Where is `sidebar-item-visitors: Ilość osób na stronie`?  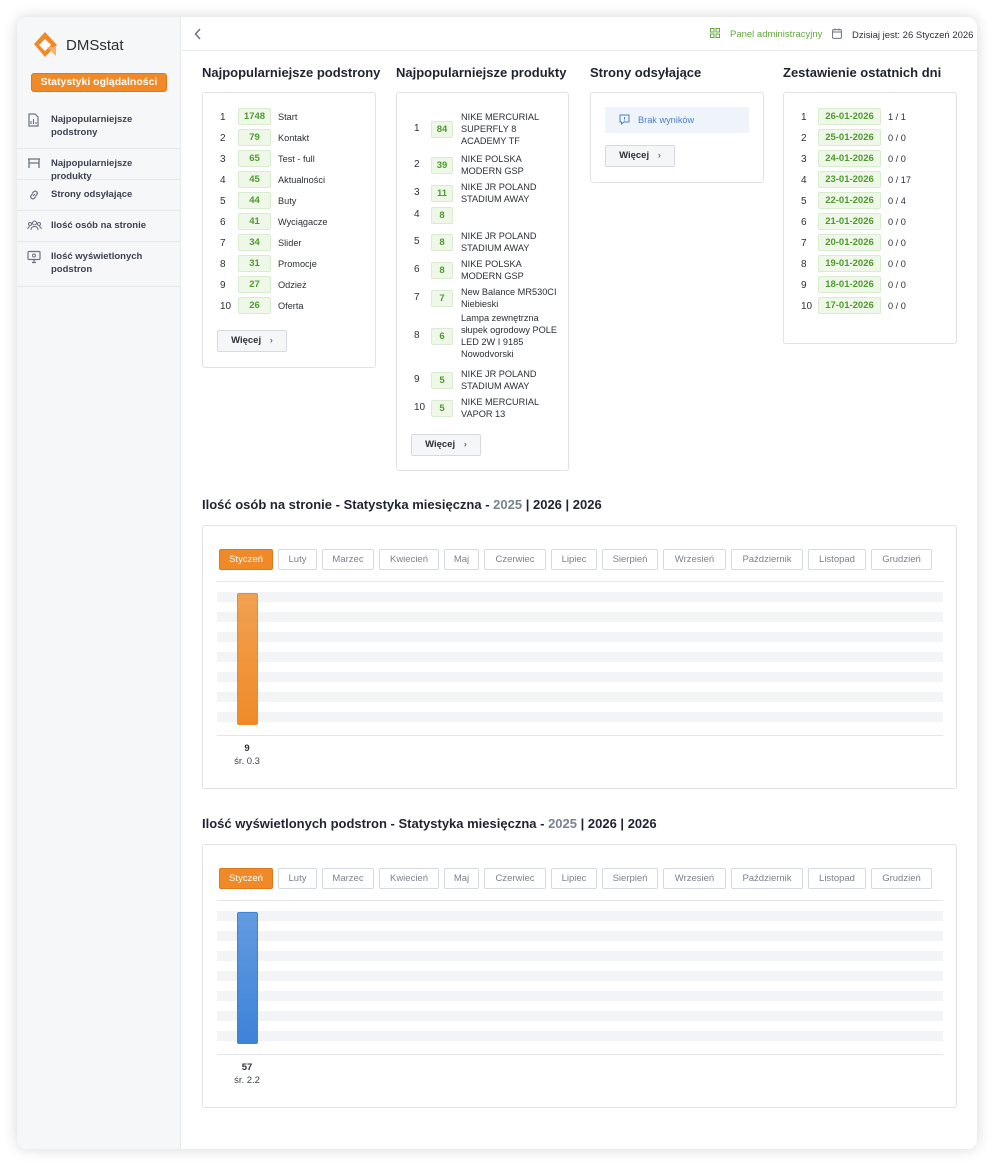
sidebar-item-visitors: Ilość osób na stronie is located at coordinates (99, 226).